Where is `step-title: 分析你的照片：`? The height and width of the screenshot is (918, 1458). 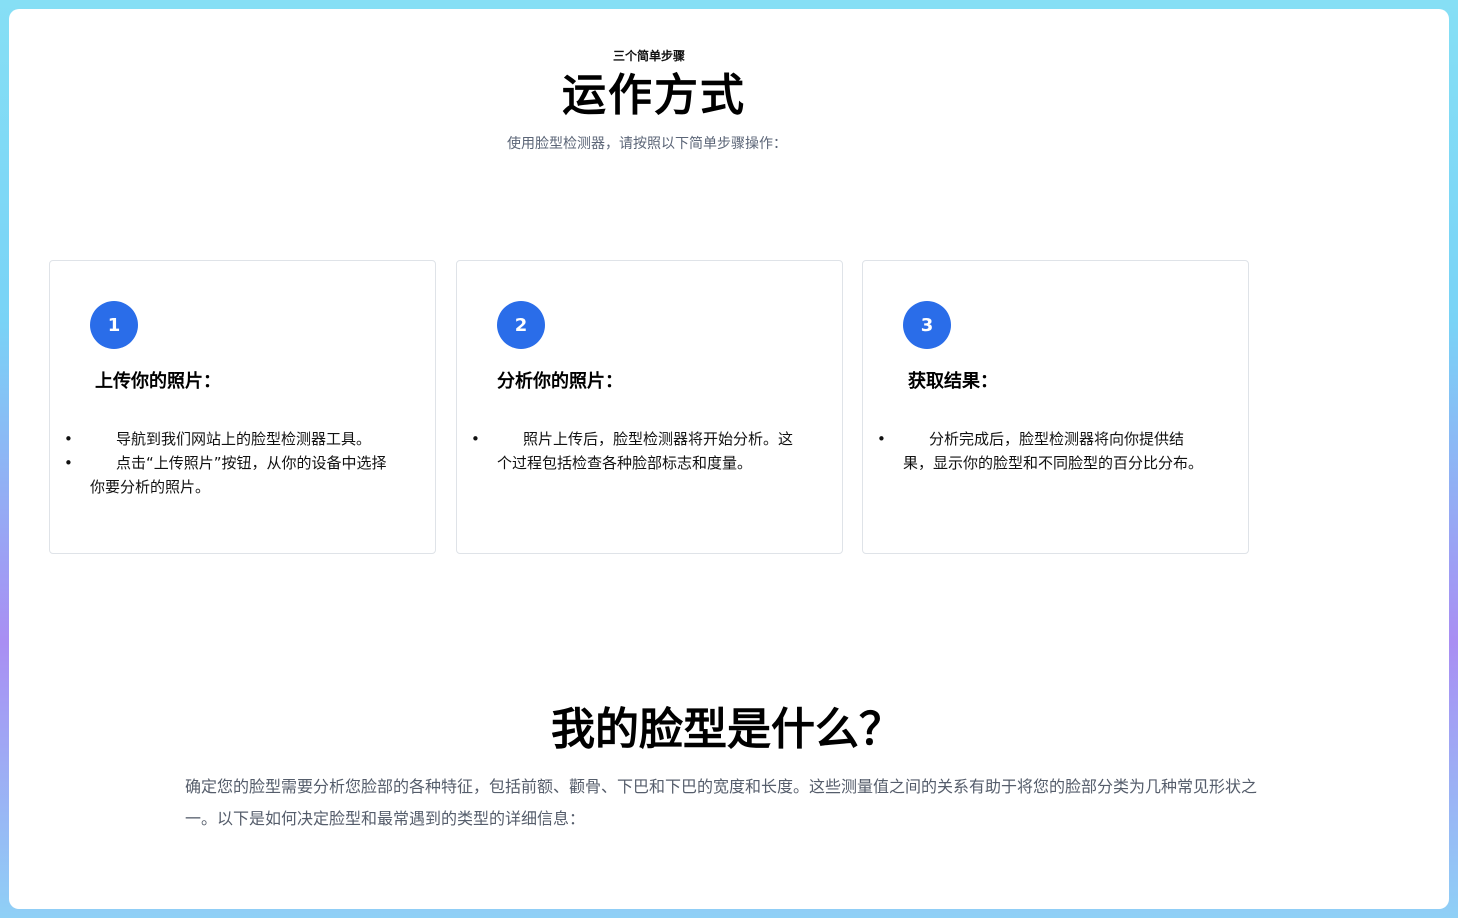
step-title: 分析你的照片： is located at coordinates (560, 381).